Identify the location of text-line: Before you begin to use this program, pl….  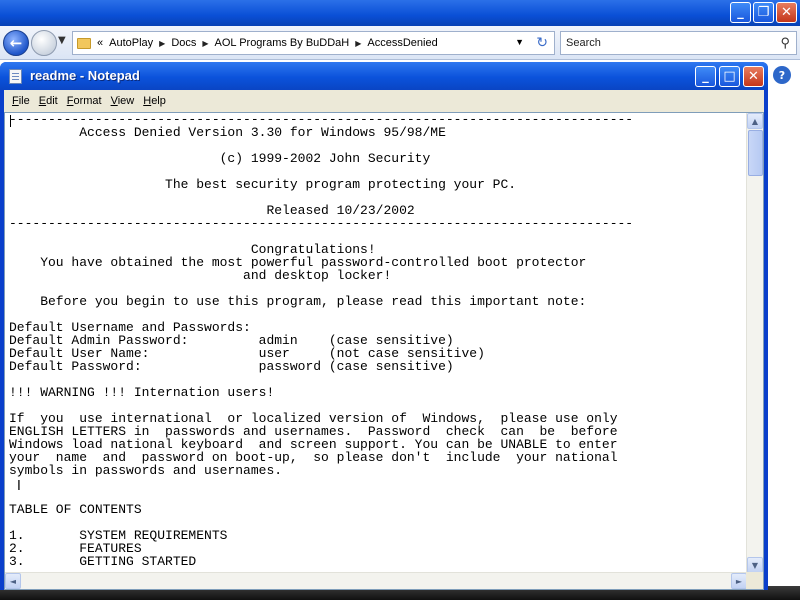
(298, 301).